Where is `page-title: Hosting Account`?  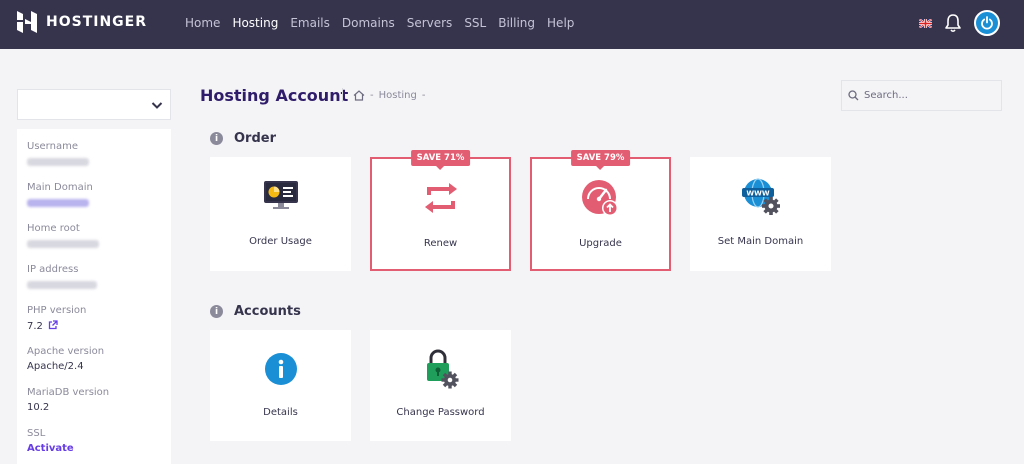 page-title: Hosting Account is located at coordinates (274, 95).